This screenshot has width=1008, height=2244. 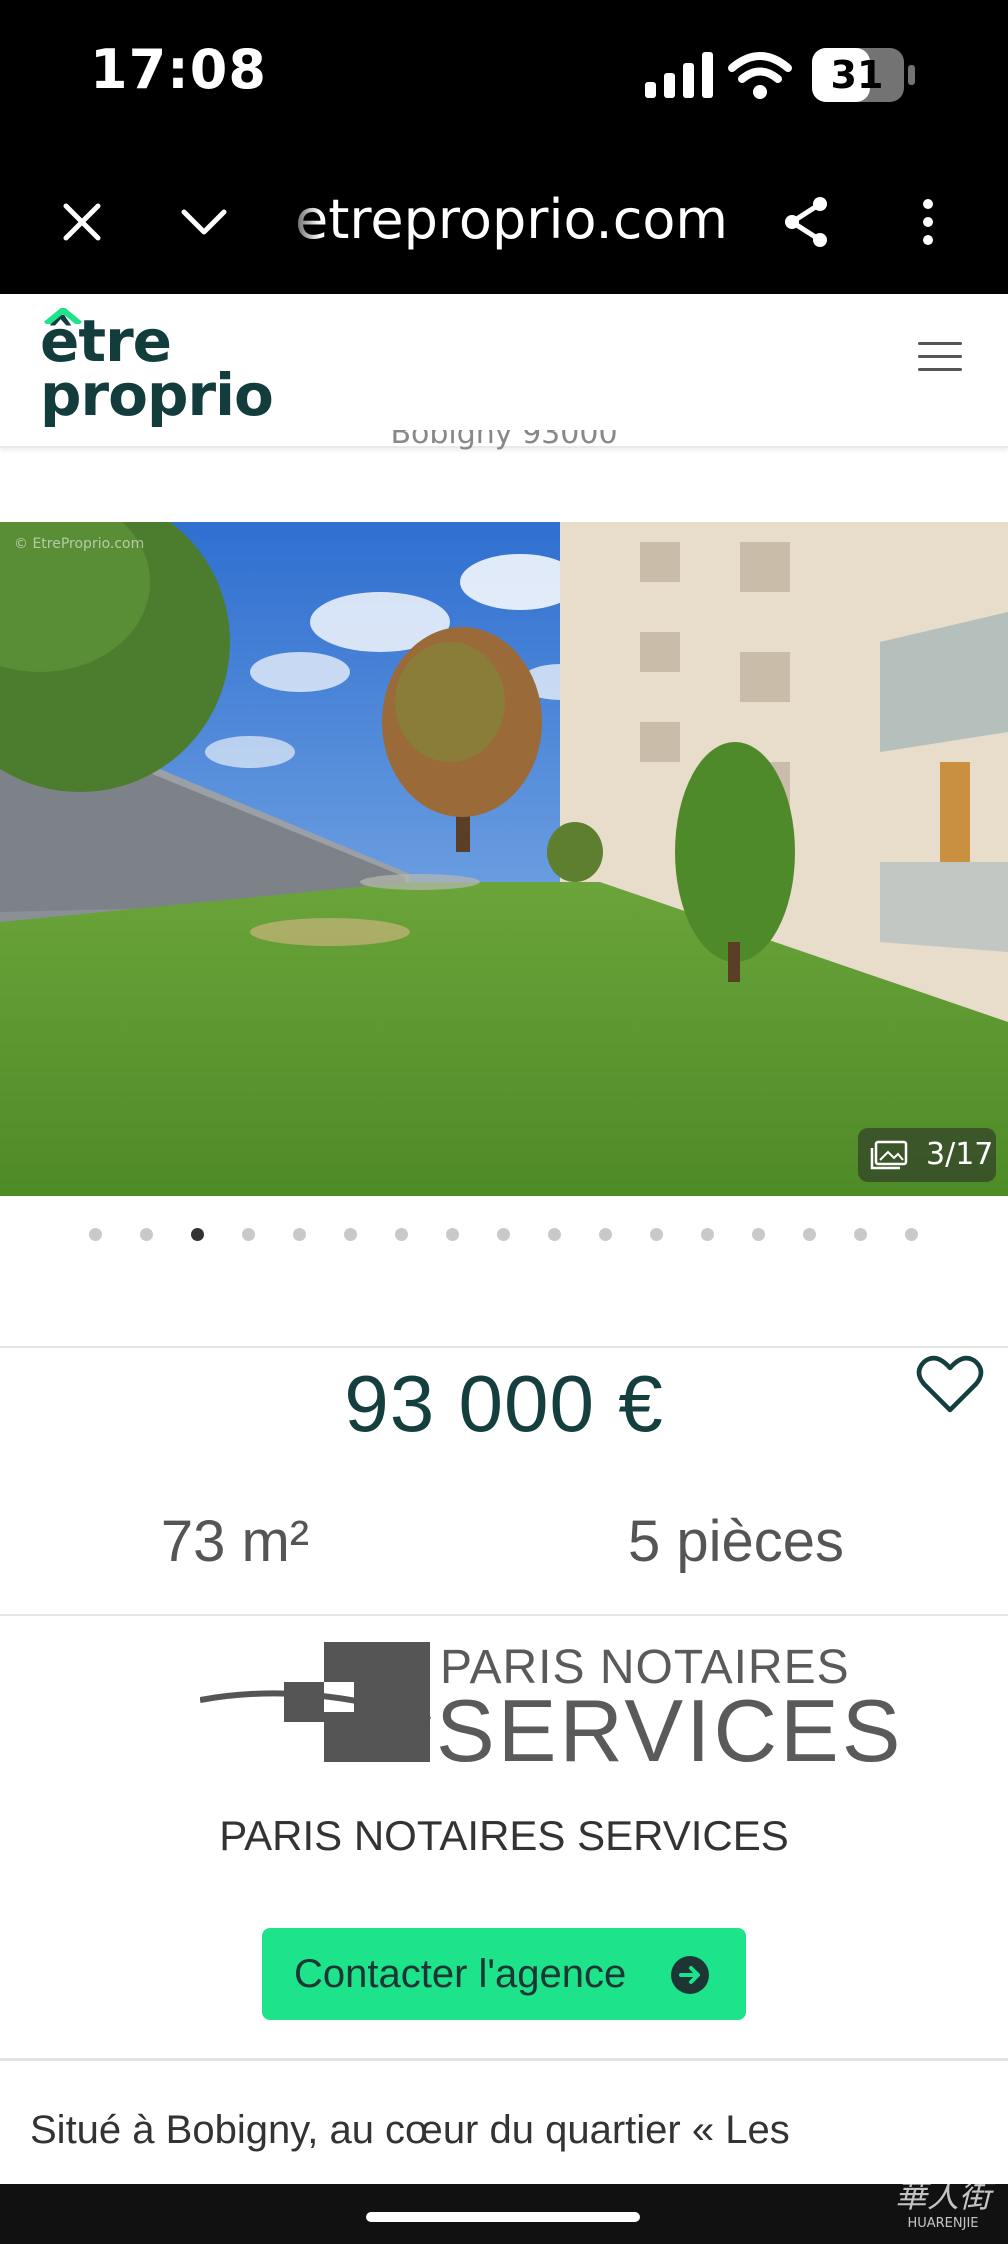 I want to click on gallery-icon, so click(x=889, y=1155).